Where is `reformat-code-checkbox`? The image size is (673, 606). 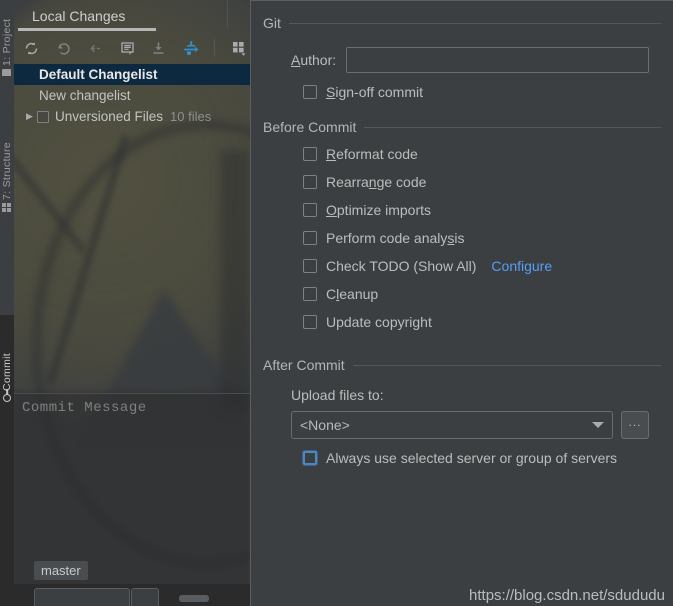
reformat-code-checkbox is located at coordinates (310, 154).